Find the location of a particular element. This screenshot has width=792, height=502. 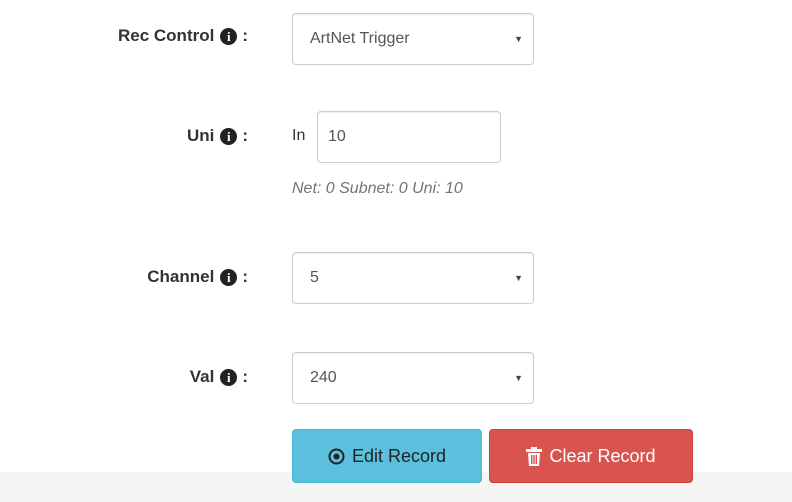

uni-in-prefix: In is located at coordinates (299, 135).